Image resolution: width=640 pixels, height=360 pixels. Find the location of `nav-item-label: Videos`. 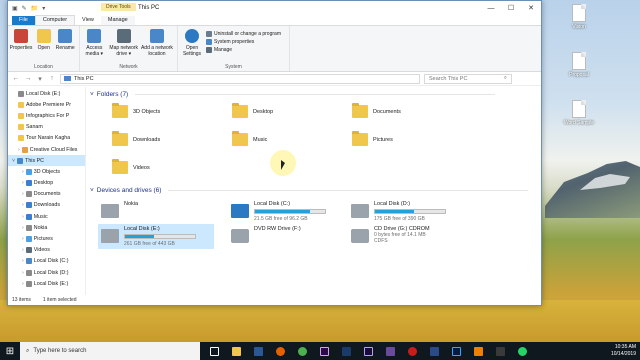

nav-item-label: Videos is located at coordinates (41, 250).